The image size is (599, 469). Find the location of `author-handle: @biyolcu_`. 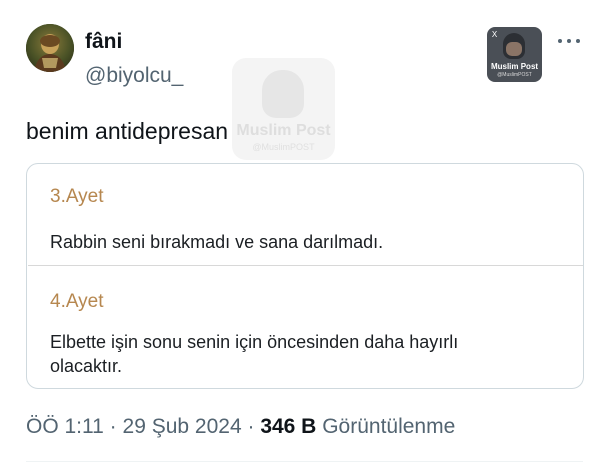

author-handle: @biyolcu_ is located at coordinates (134, 76).